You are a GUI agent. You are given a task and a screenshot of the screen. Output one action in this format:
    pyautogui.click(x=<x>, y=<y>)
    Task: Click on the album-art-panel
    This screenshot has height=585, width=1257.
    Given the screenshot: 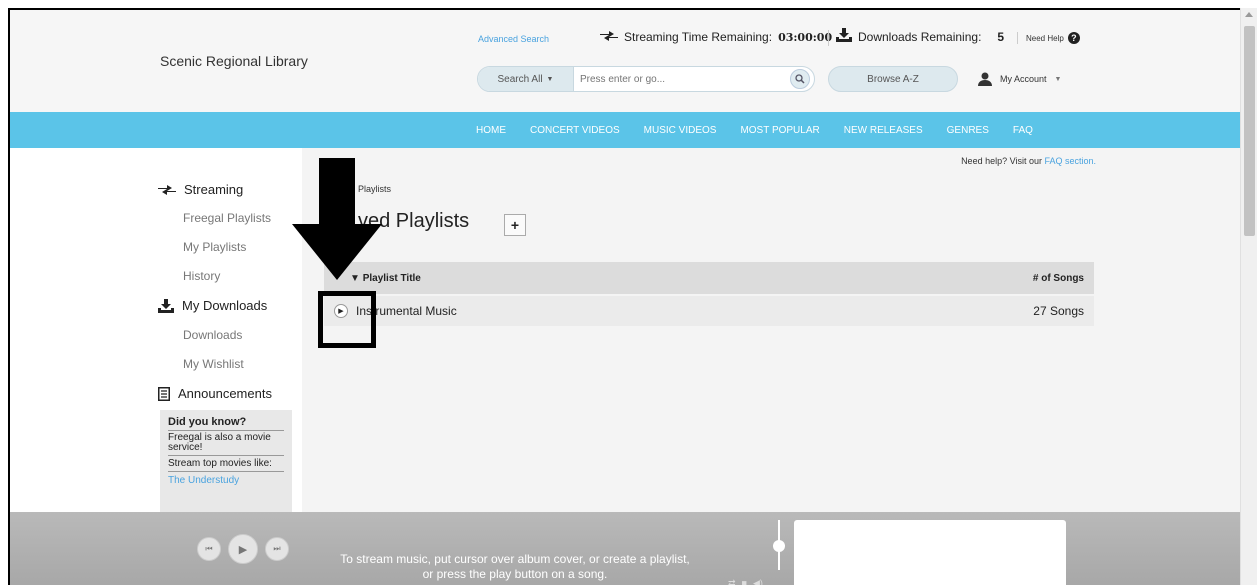 What is the action you would take?
    pyautogui.click(x=930, y=552)
    